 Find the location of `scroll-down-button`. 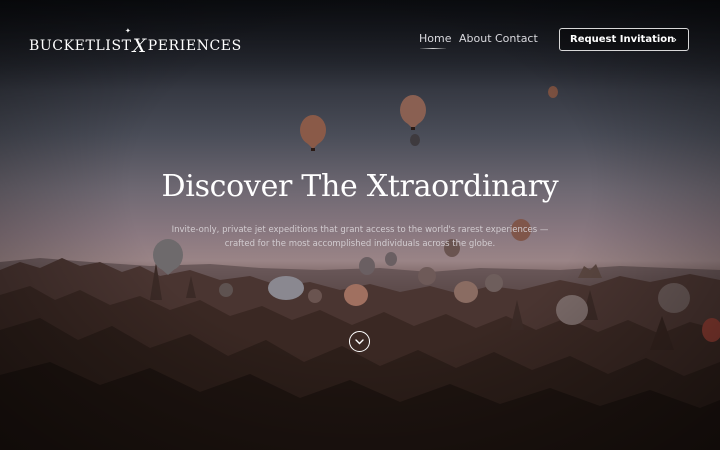

scroll-down-button is located at coordinates (359, 341).